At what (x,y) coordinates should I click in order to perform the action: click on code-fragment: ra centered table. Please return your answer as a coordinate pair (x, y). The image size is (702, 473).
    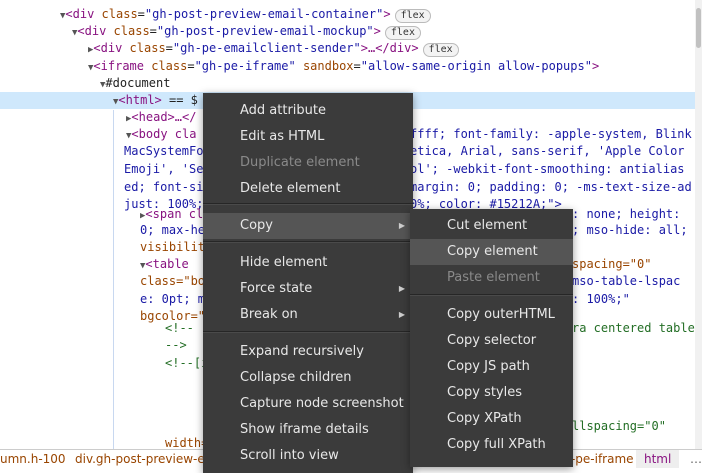
    Looking at the image, I should click on (633, 328).